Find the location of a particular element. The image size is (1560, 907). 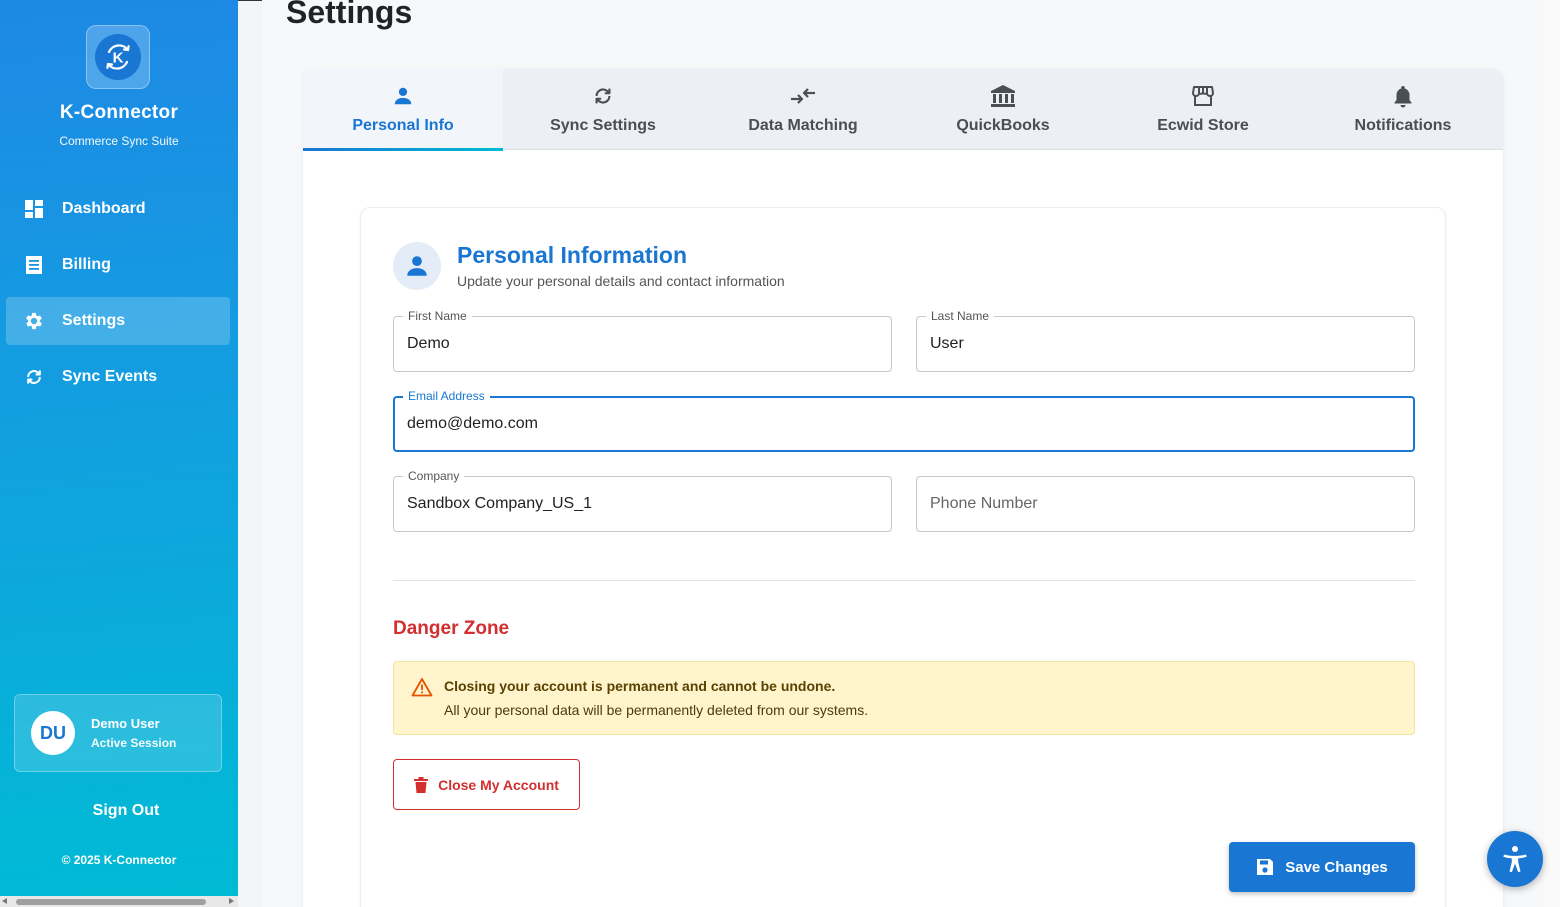

store-icon is located at coordinates (1203, 96).